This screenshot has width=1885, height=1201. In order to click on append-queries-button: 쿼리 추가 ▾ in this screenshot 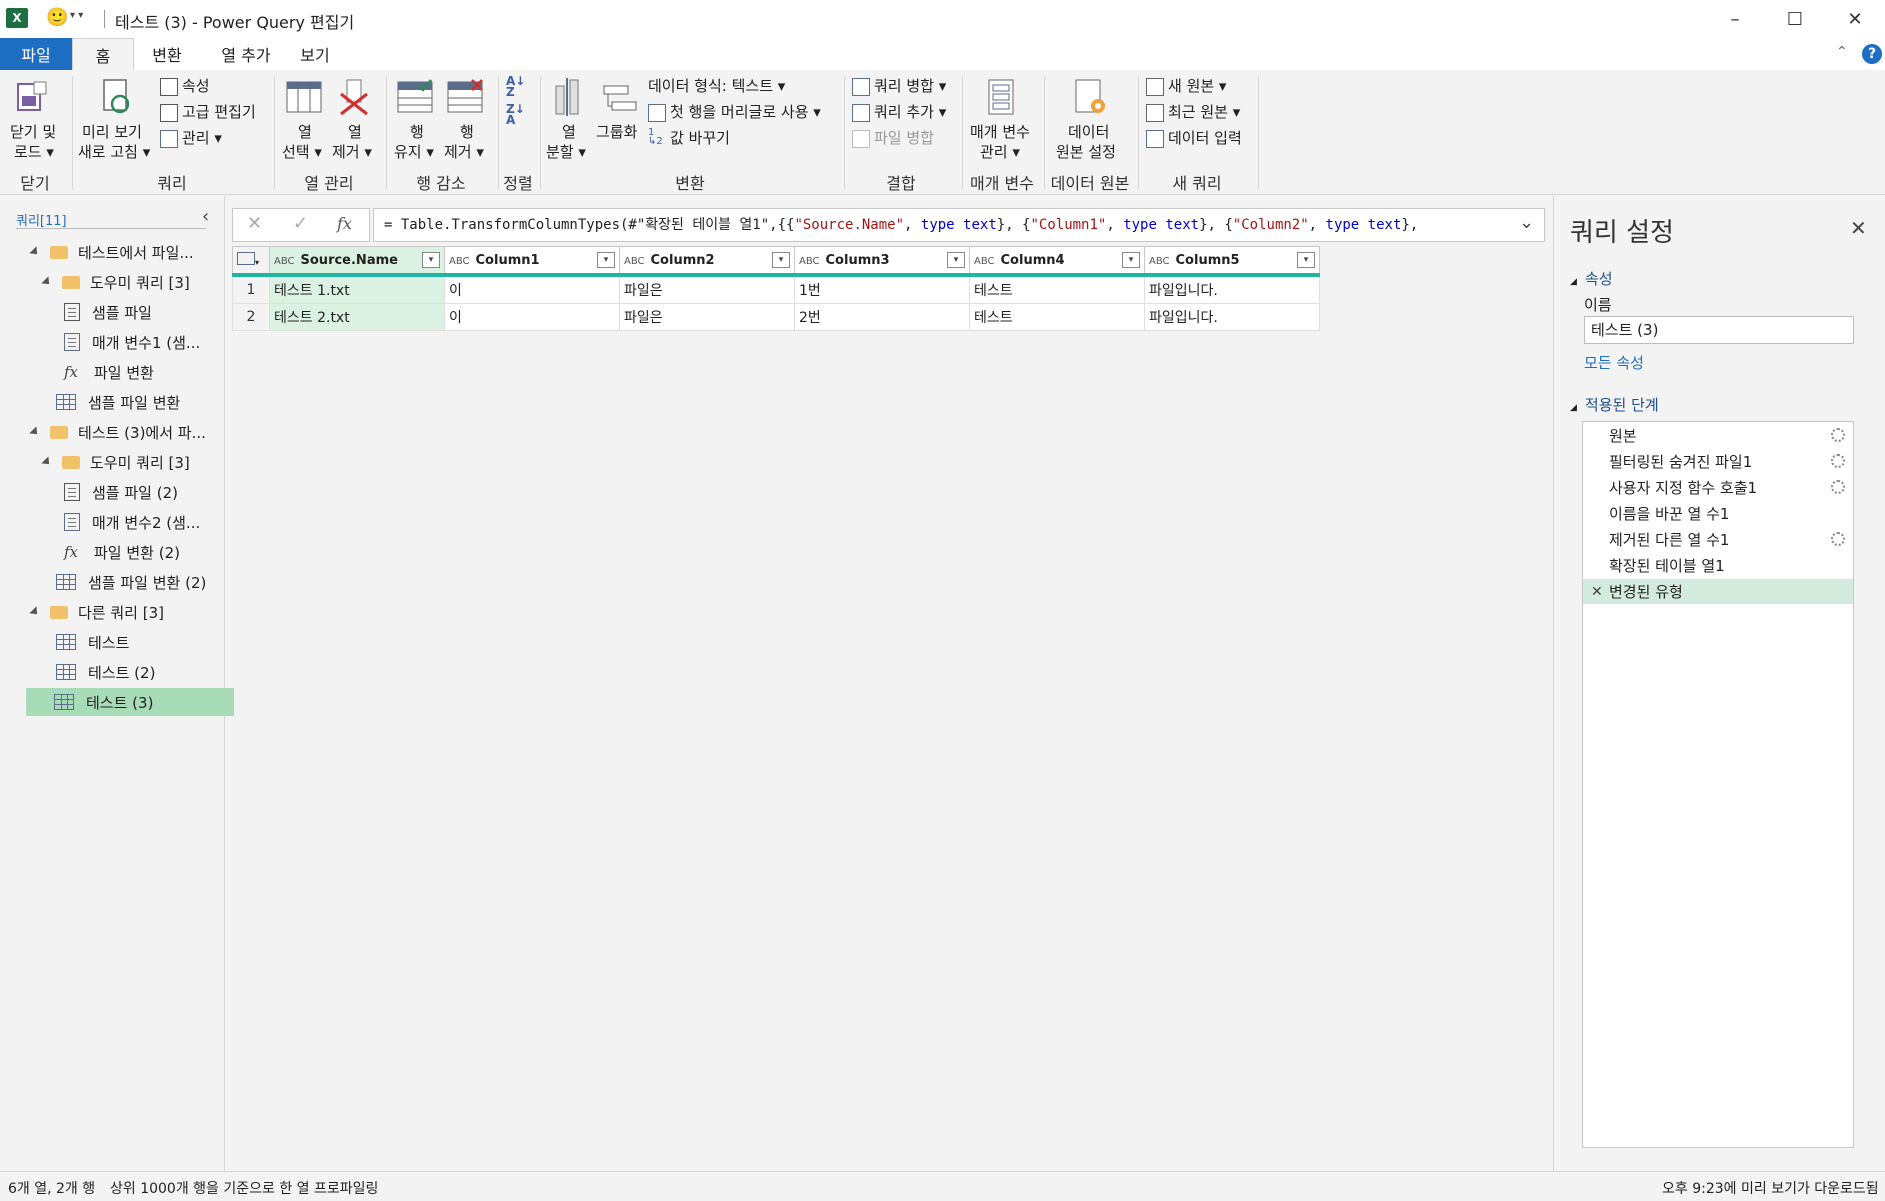, I will do `click(912, 113)`.